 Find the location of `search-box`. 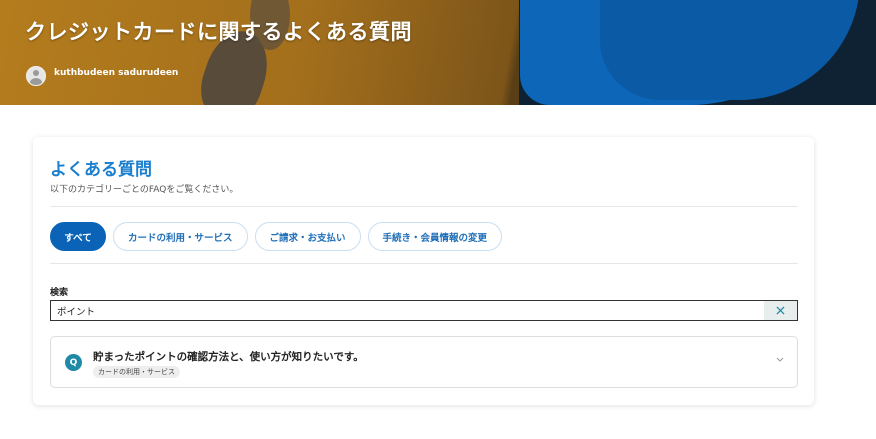

search-box is located at coordinates (424, 310).